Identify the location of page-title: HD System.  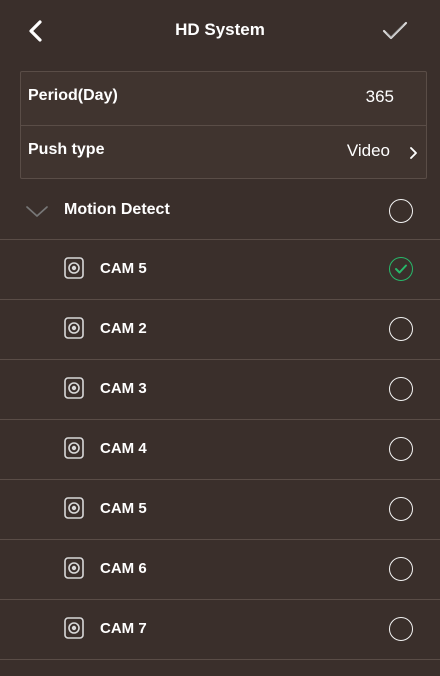
(220, 29).